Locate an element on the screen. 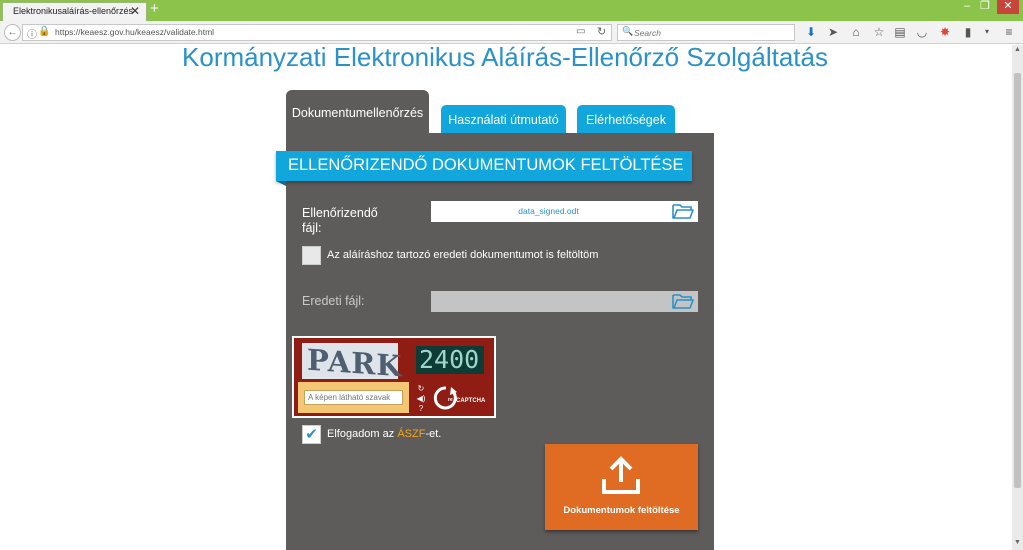 Image resolution: width=1023 pixels, height=550 pixels. lock-icon: 🔒 is located at coordinates (44, 31).